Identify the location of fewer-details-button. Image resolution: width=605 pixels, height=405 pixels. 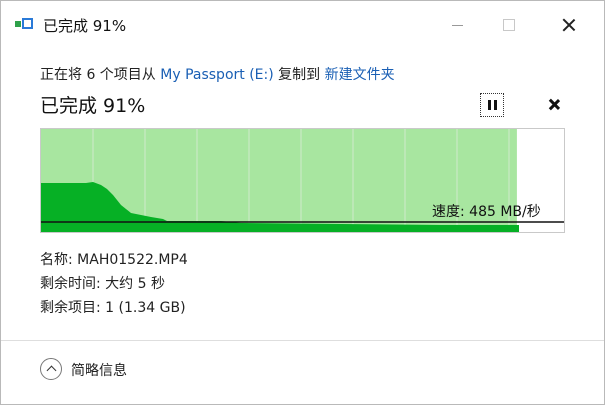
(51, 369).